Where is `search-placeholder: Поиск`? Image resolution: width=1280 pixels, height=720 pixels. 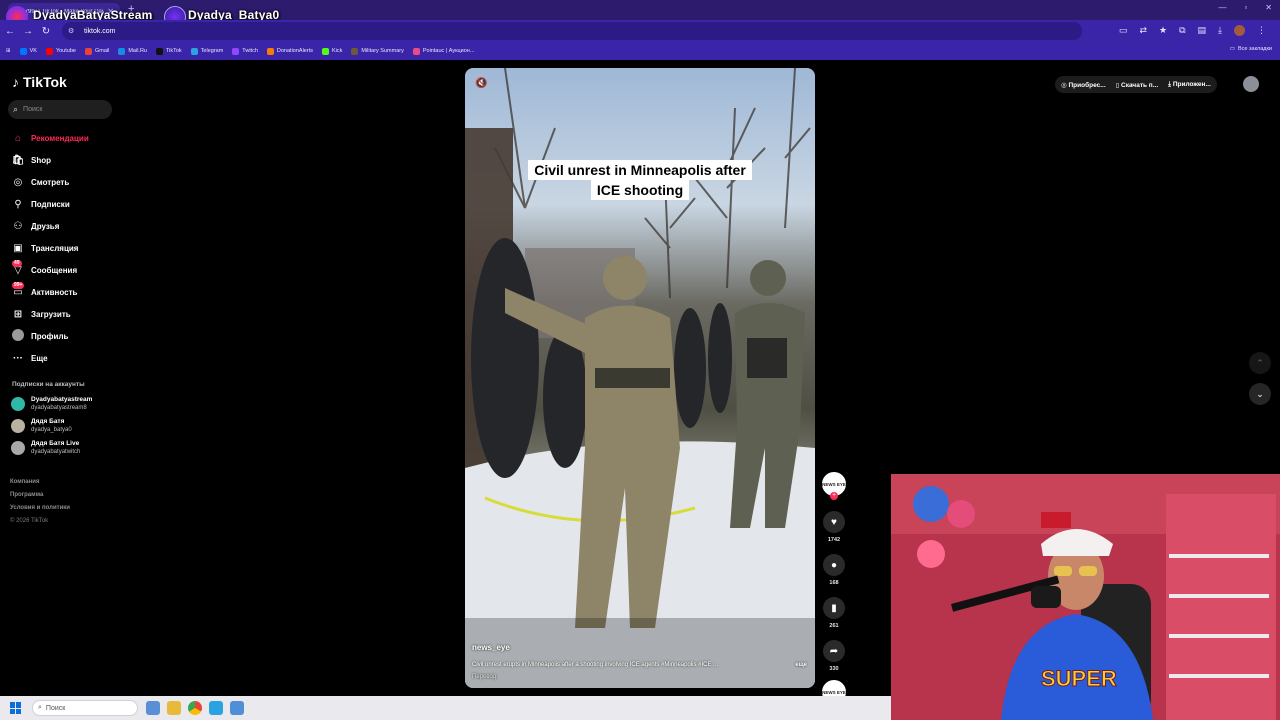 search-placeholder: Поиск is located at coordinates (33, 109).